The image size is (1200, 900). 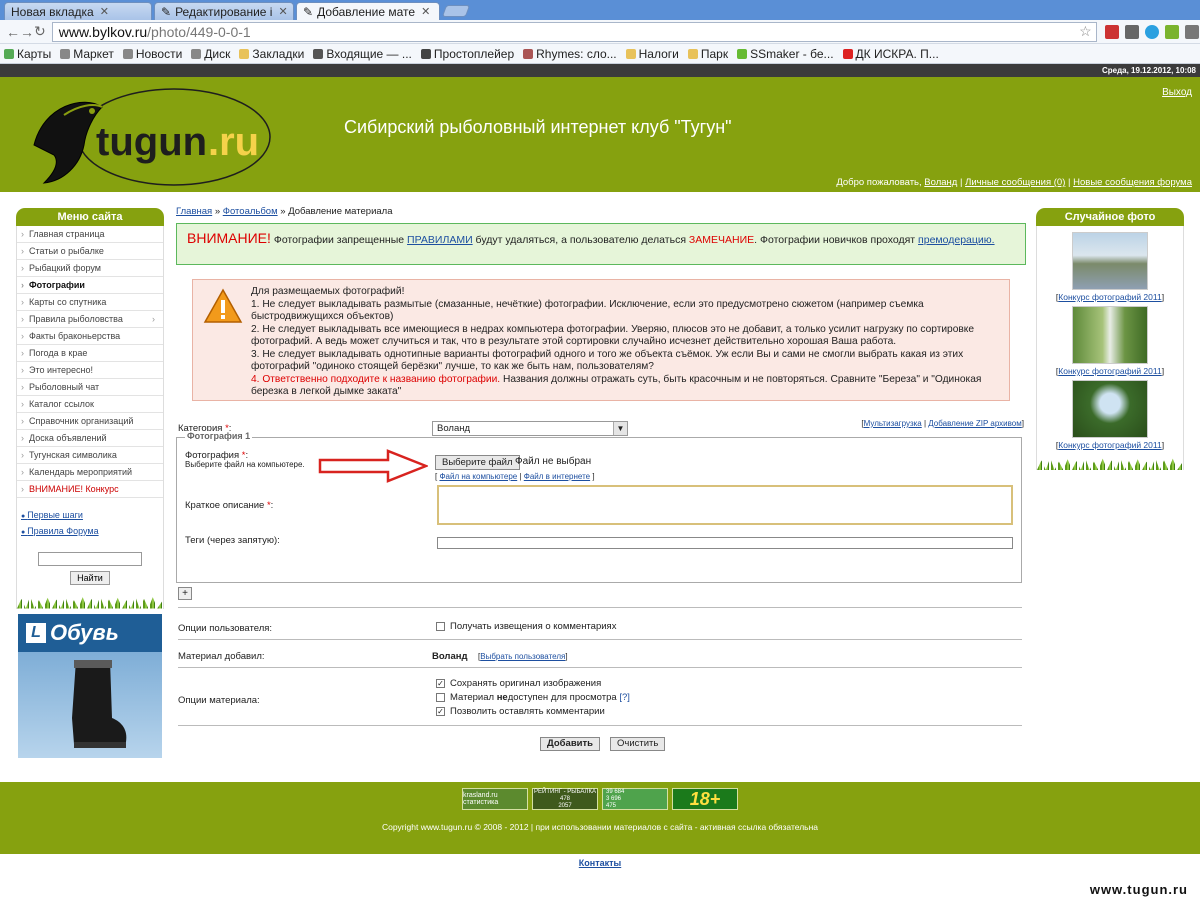 What do you see at coordinates (440, 697) in the screenshot?
I see `unavailable-checkbox` at bounding box center [440, 697].